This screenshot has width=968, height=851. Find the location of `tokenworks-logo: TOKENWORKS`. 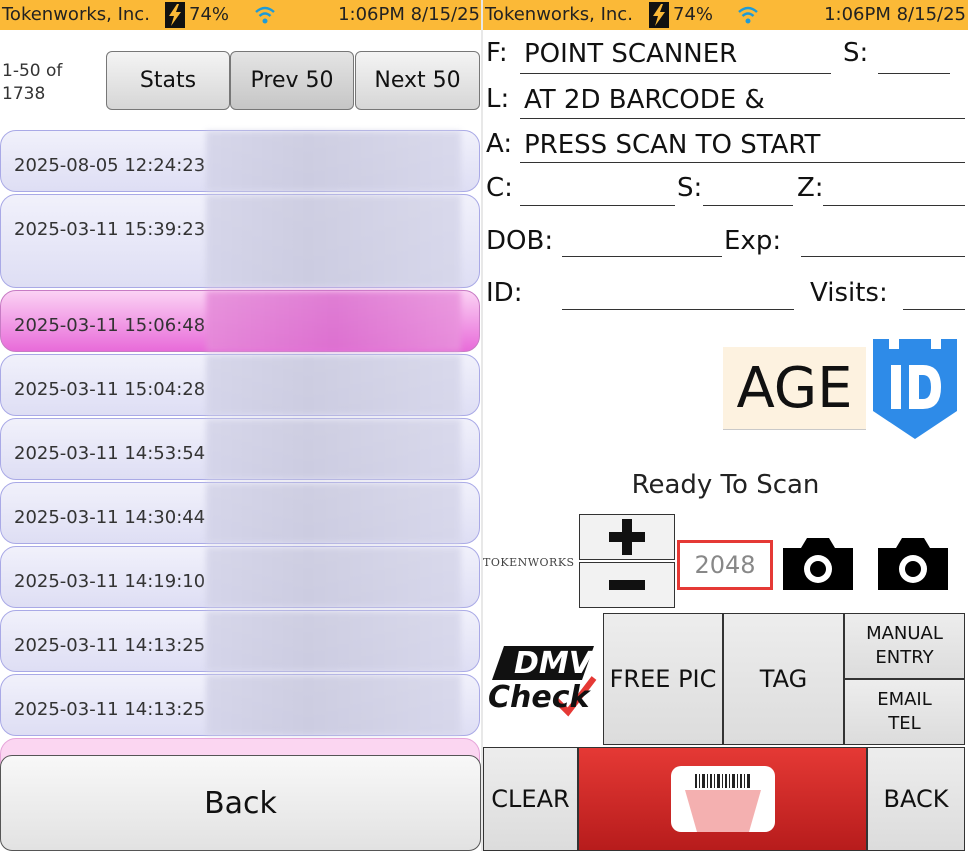

tokenworks-logo: TOKENWORKS is located at coordinates (529, 562).